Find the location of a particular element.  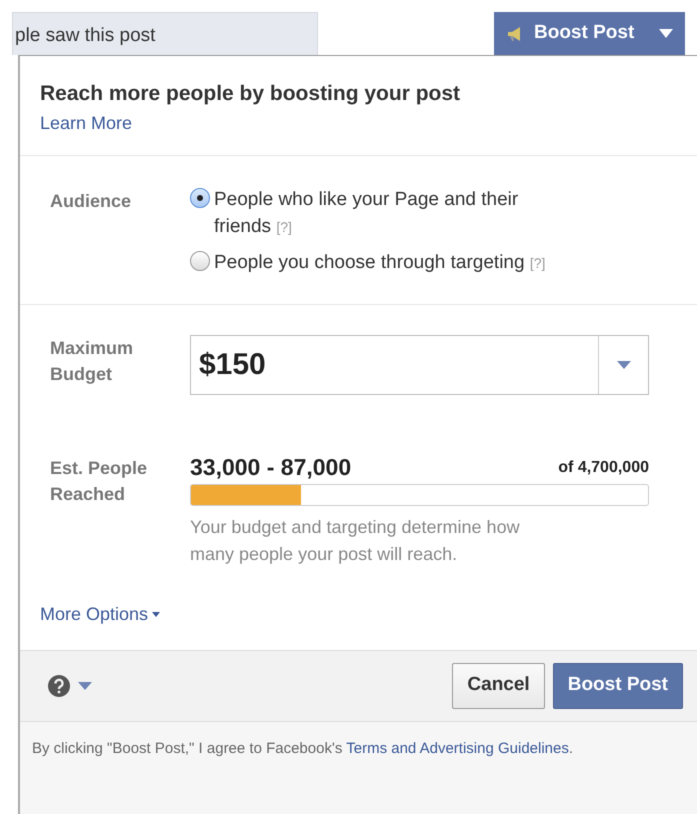

disclaimer-text: By clicking "Boost Post," I agree to Facebook's Terms and Advertising Guidelines. is located at coordinates (303, 748).